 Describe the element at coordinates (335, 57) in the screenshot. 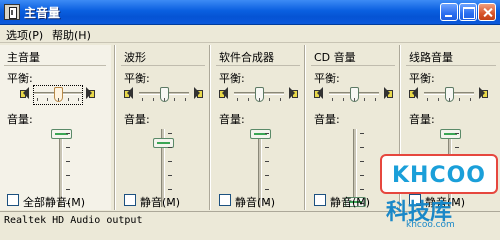

I see `channel-title: CD 音量` at that location.